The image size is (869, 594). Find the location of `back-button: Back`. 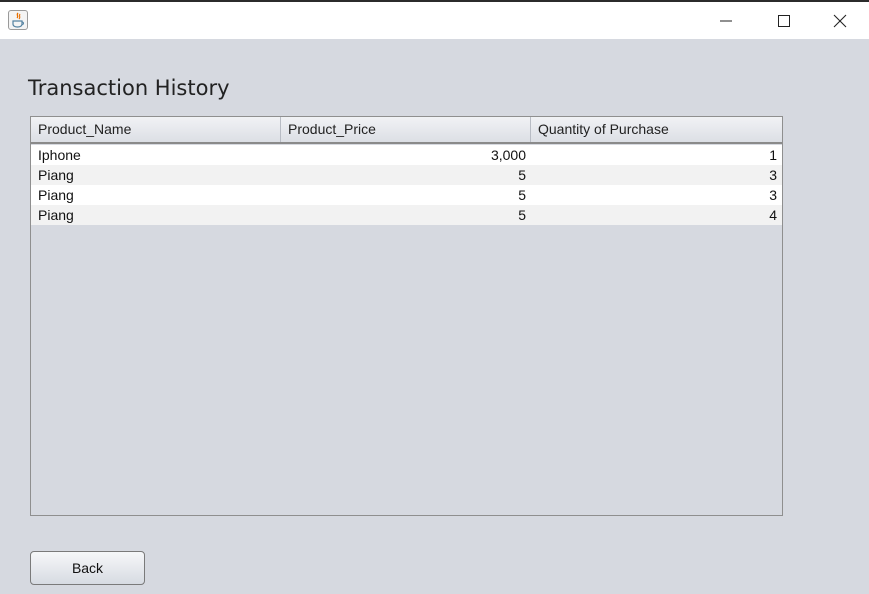

back-button: Back is located at coordinates (87, 568).